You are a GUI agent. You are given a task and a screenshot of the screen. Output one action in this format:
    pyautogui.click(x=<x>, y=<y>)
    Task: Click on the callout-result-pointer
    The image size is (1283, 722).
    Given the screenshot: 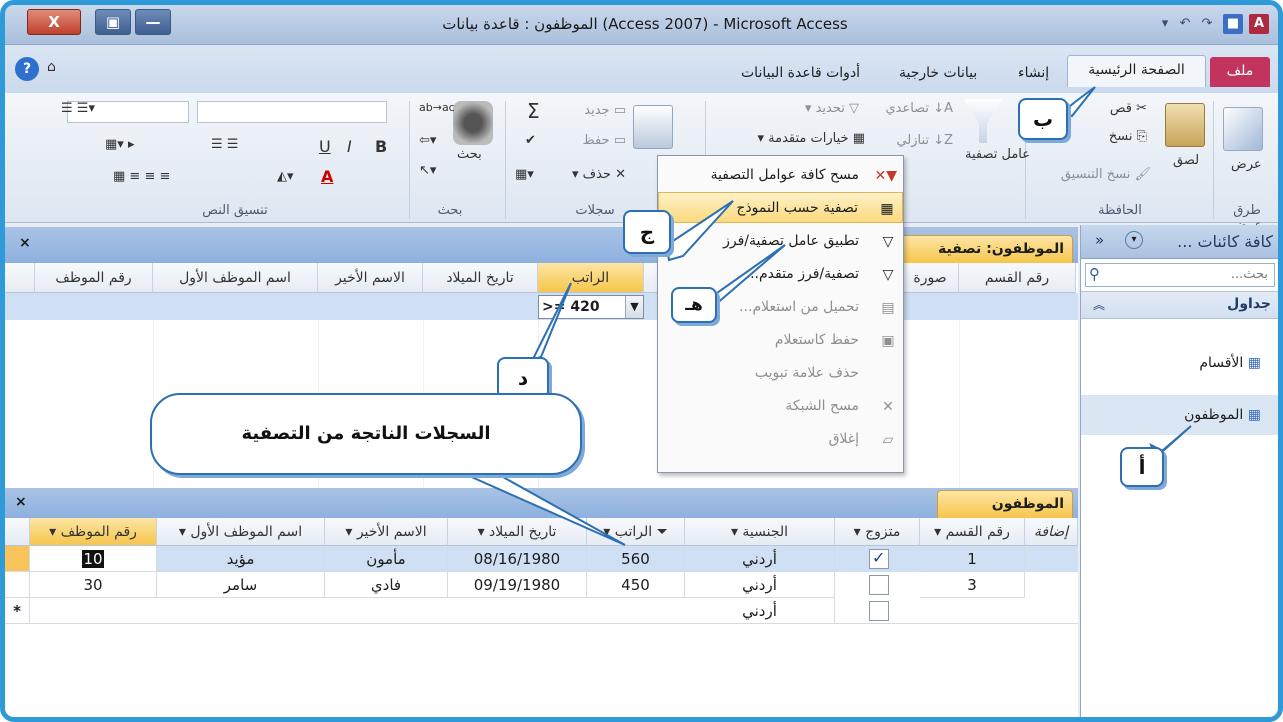 What is the action you would take?
    pyautogui.click(x=535, y=506)
    